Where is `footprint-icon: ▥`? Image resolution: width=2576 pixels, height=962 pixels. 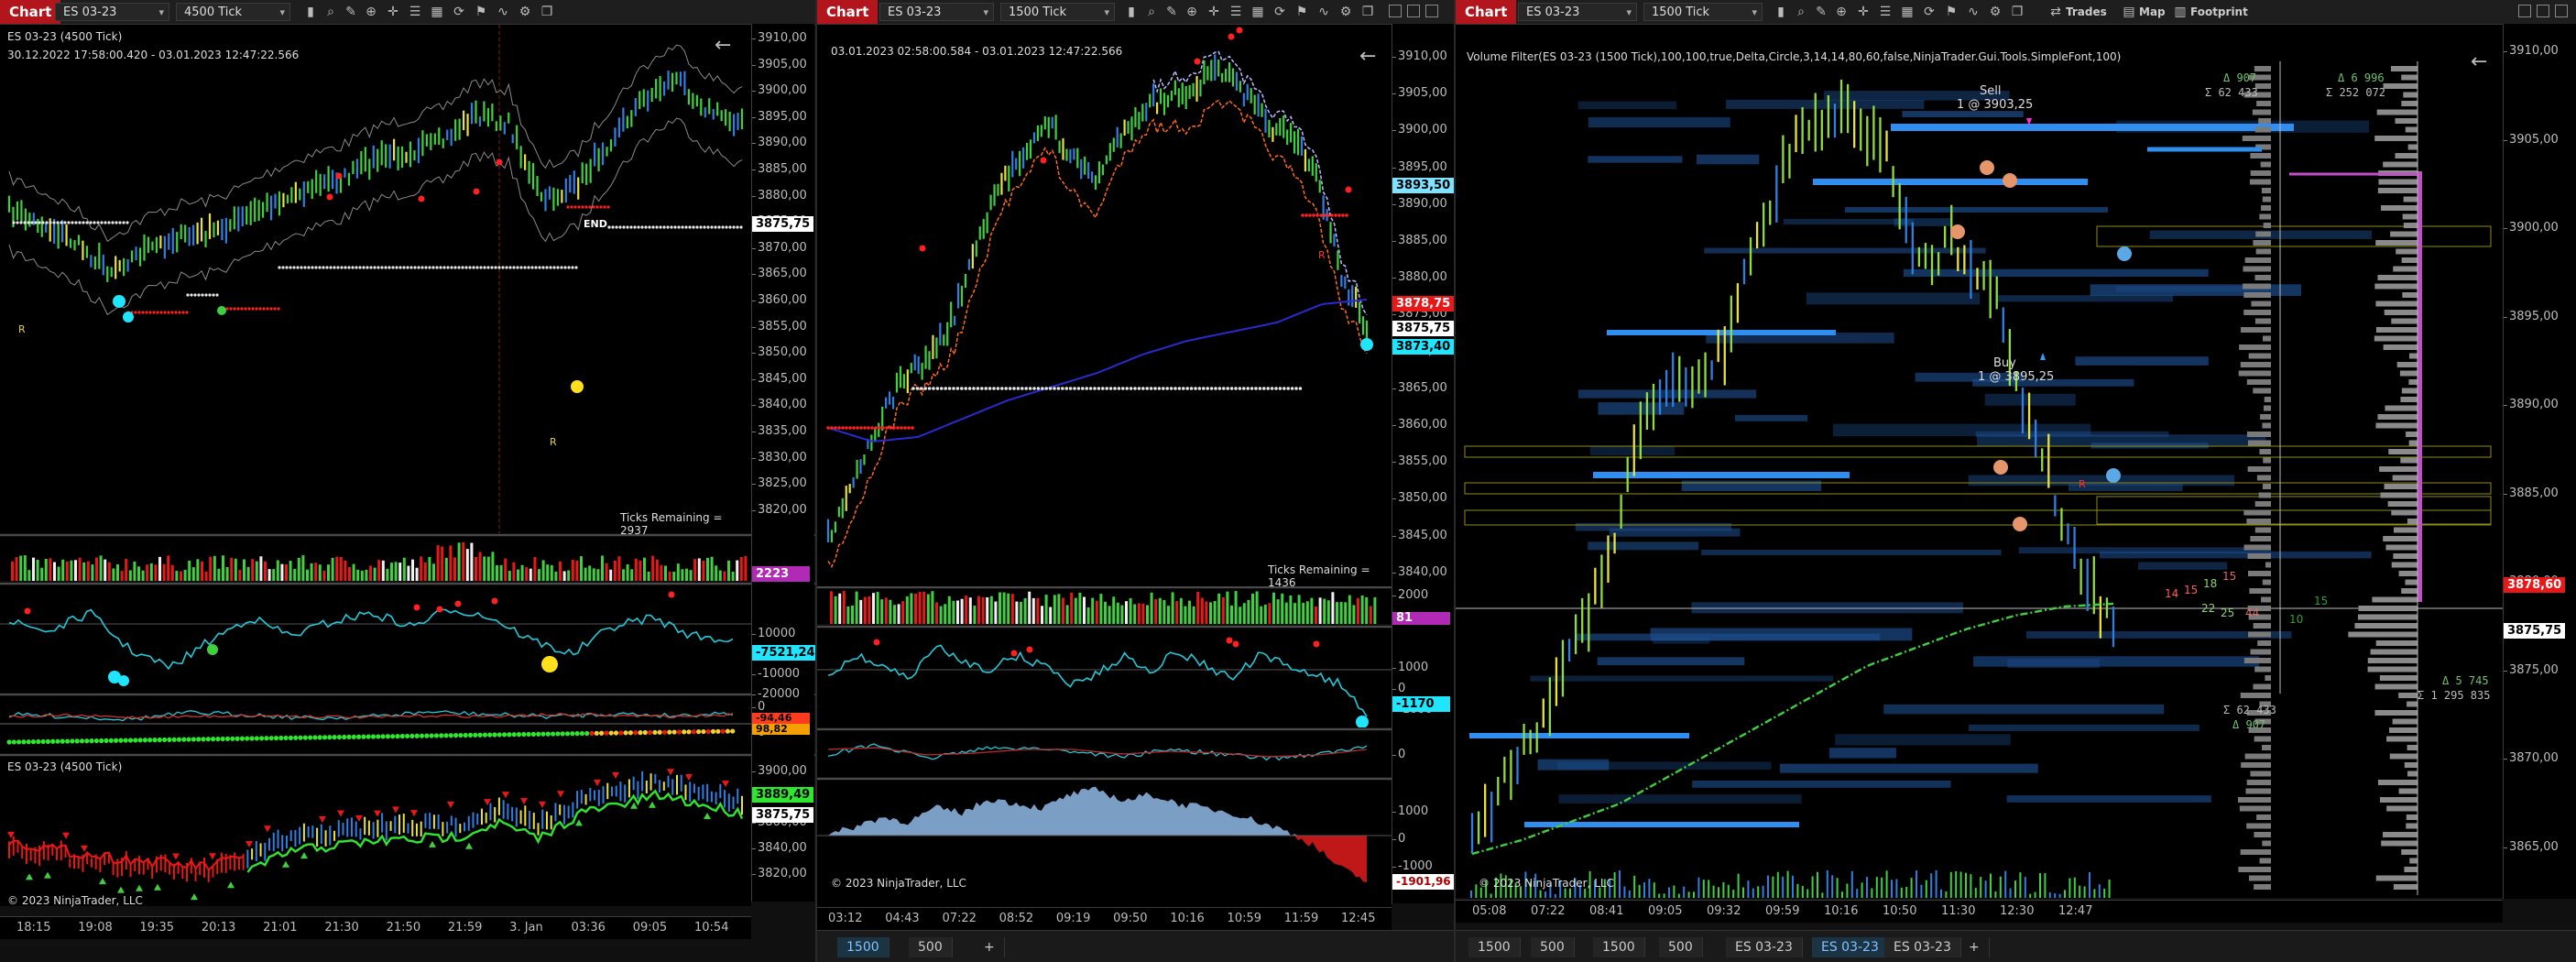 footprint-icon: ▥ is located at coordinates (2181, 12).